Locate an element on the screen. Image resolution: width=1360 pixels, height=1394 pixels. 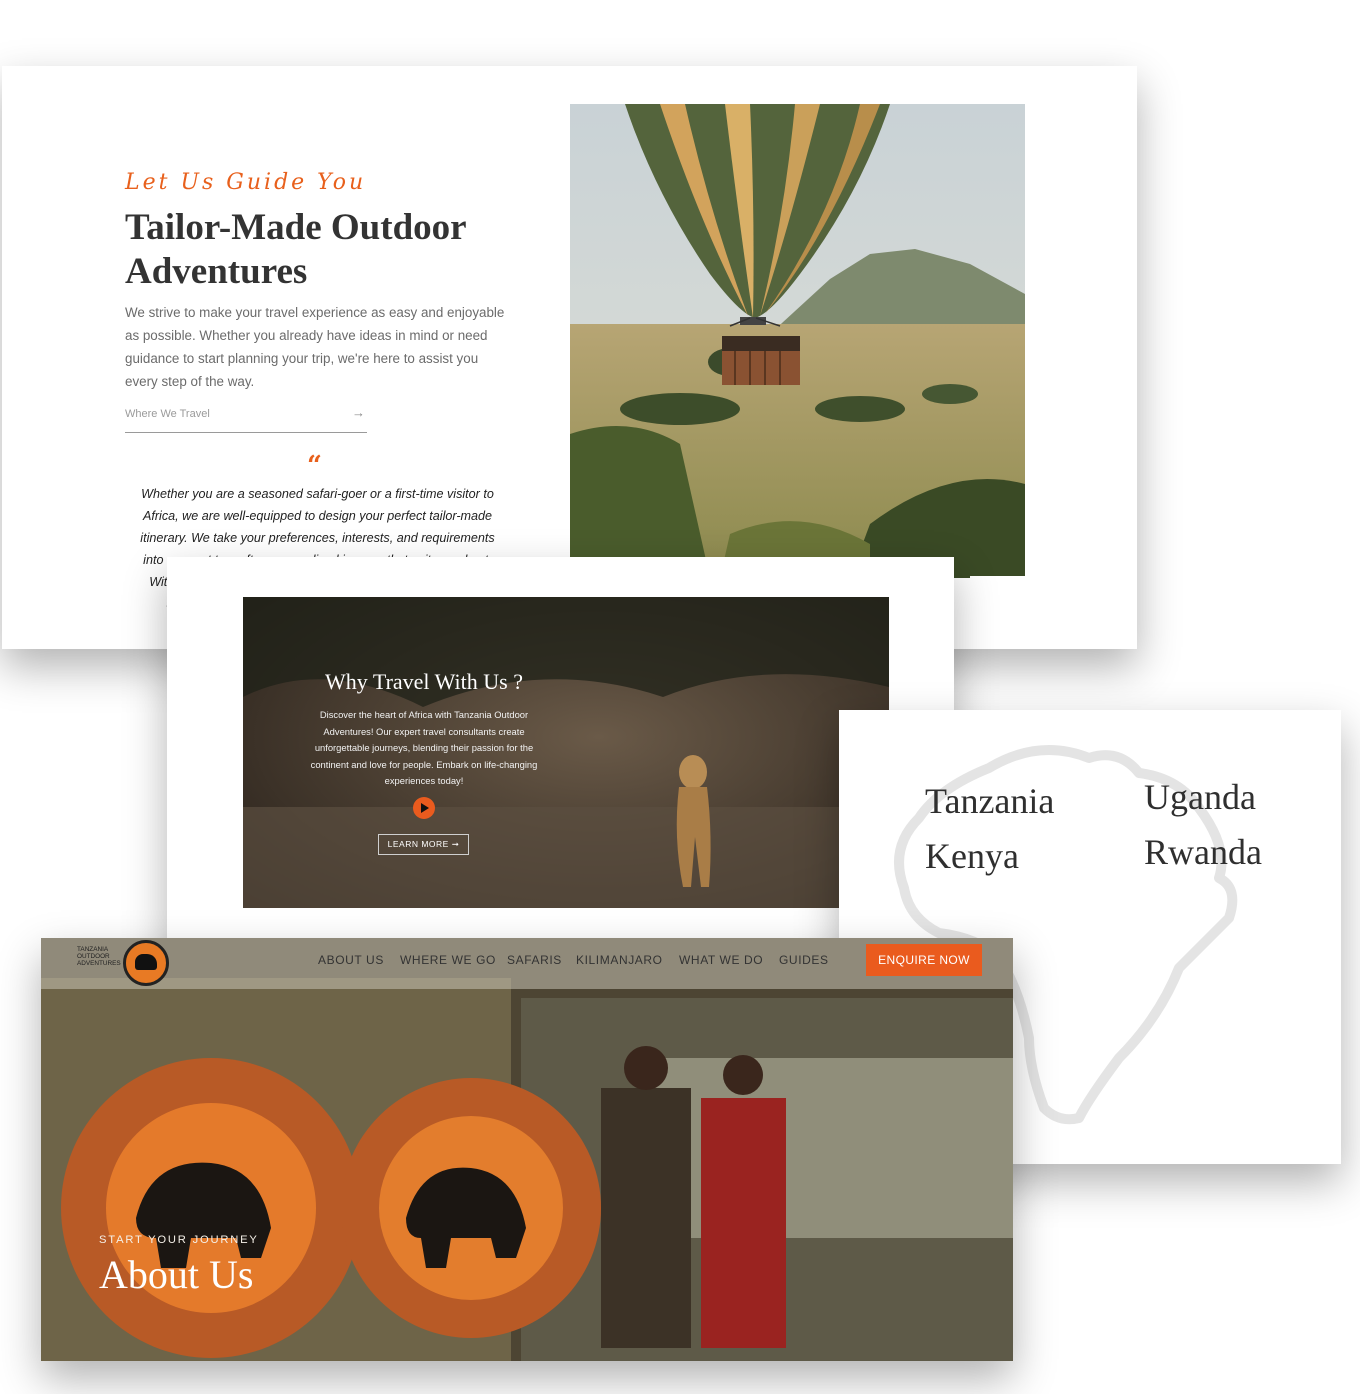
country-uganda: Uganda is located at coordinates (1200, 797).